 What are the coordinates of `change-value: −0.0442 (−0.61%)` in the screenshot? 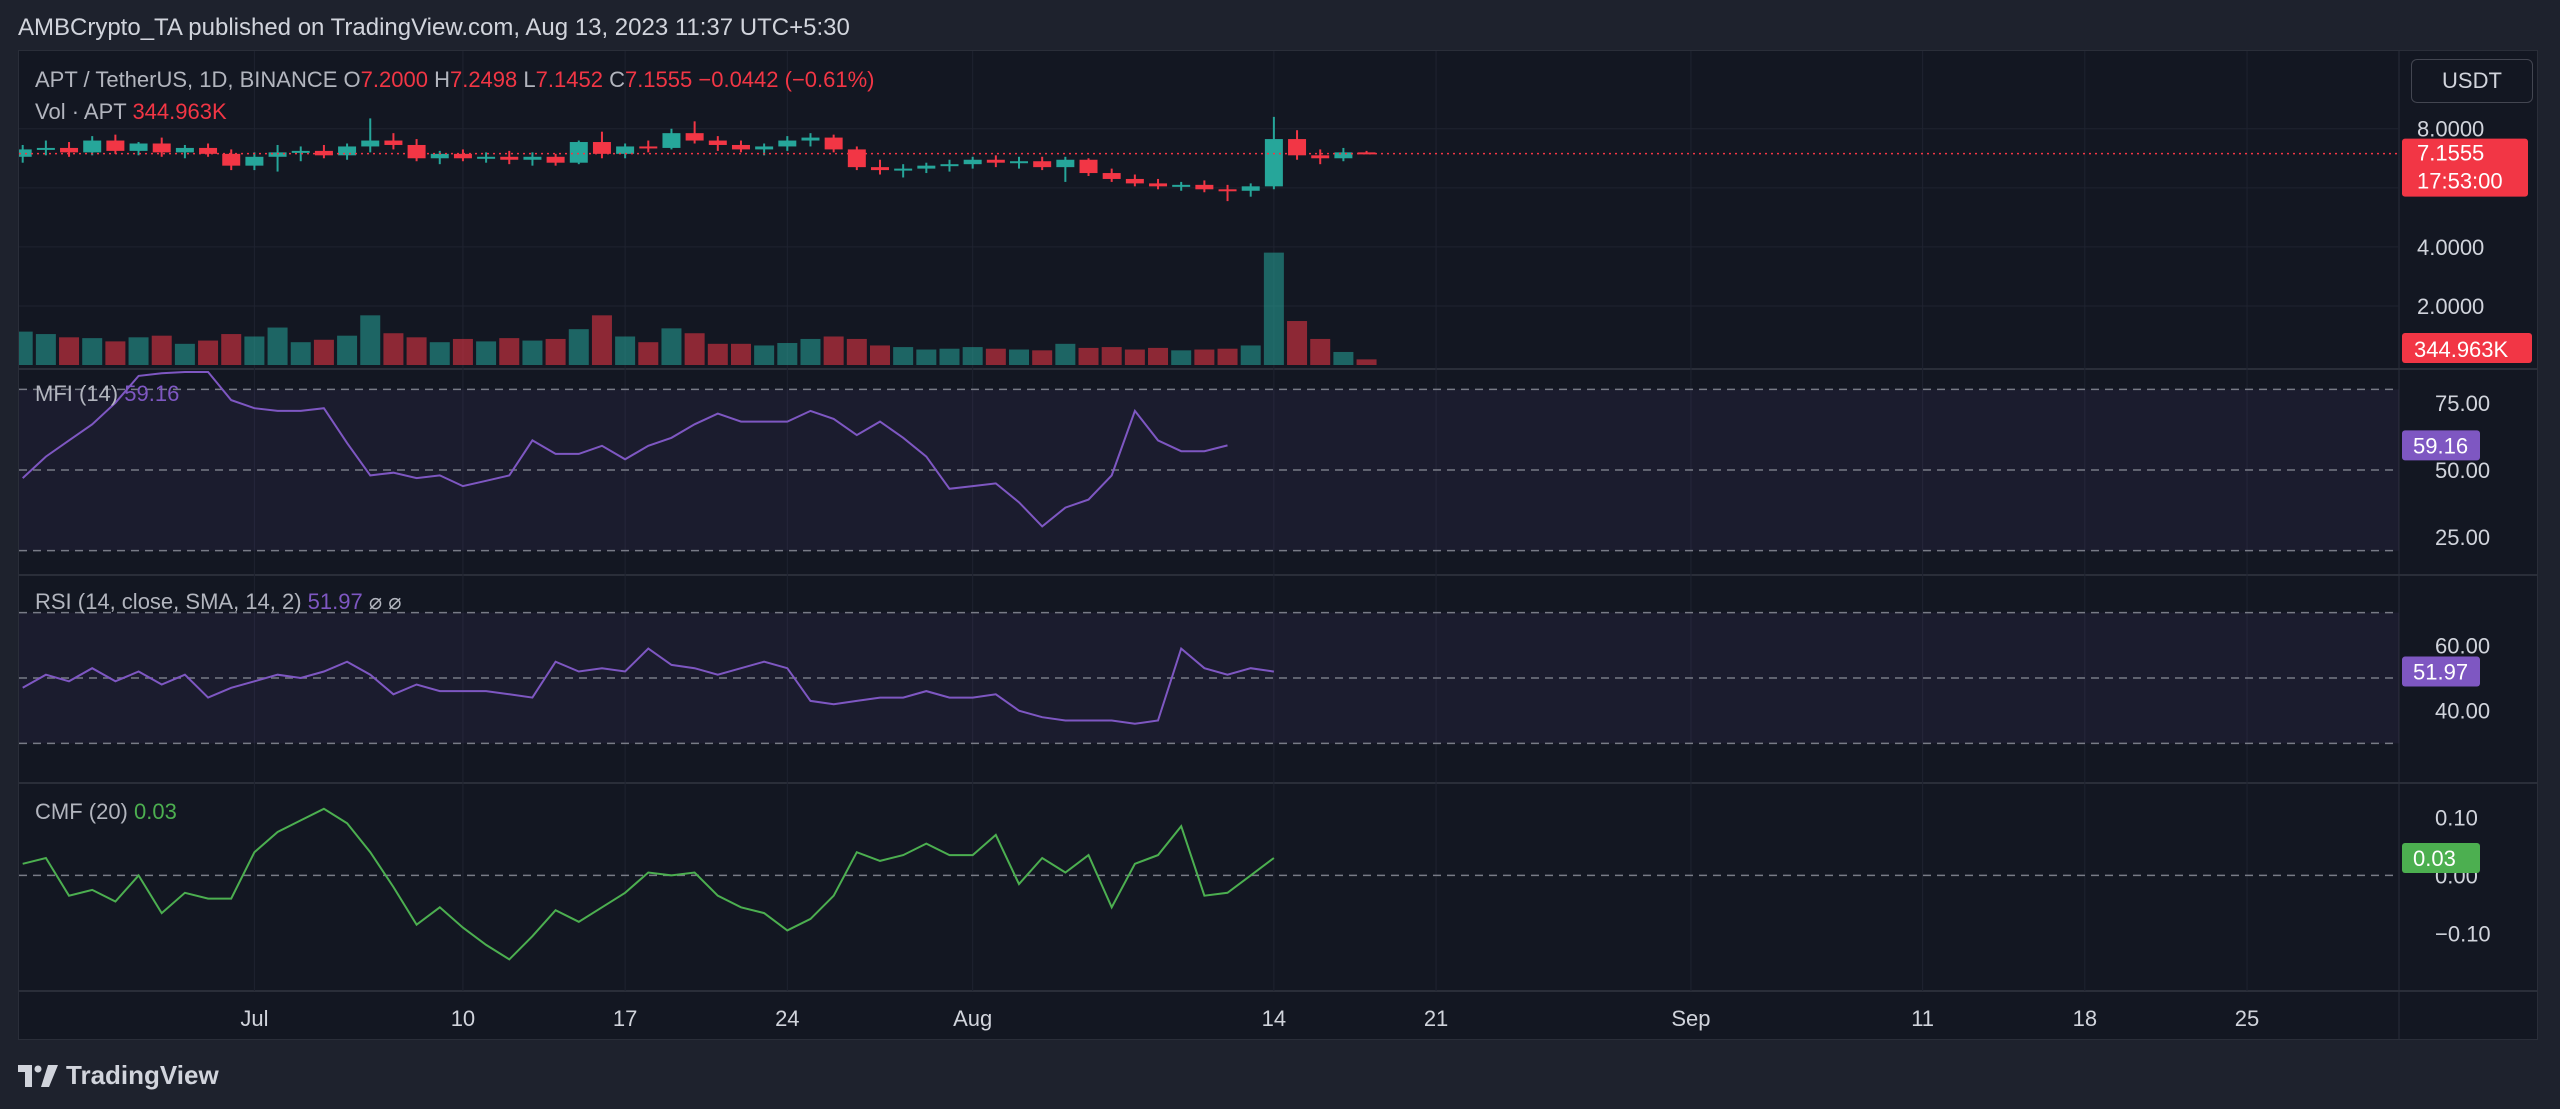 It's located at (786, 79).